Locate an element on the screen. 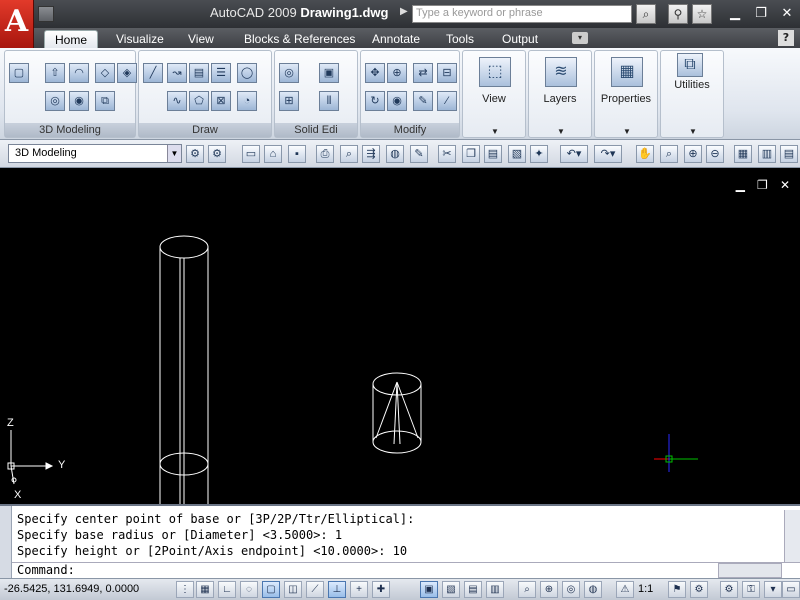  showmotion-icon: ◎ is located at coordinates (571, 589).